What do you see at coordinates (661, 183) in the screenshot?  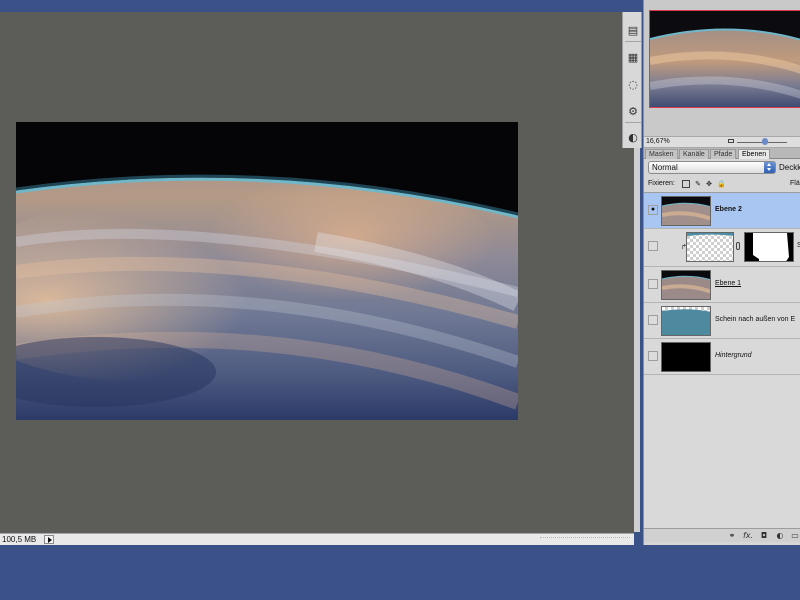 I see `lock-label: Fixieren:` at bounding box center [661, 183].